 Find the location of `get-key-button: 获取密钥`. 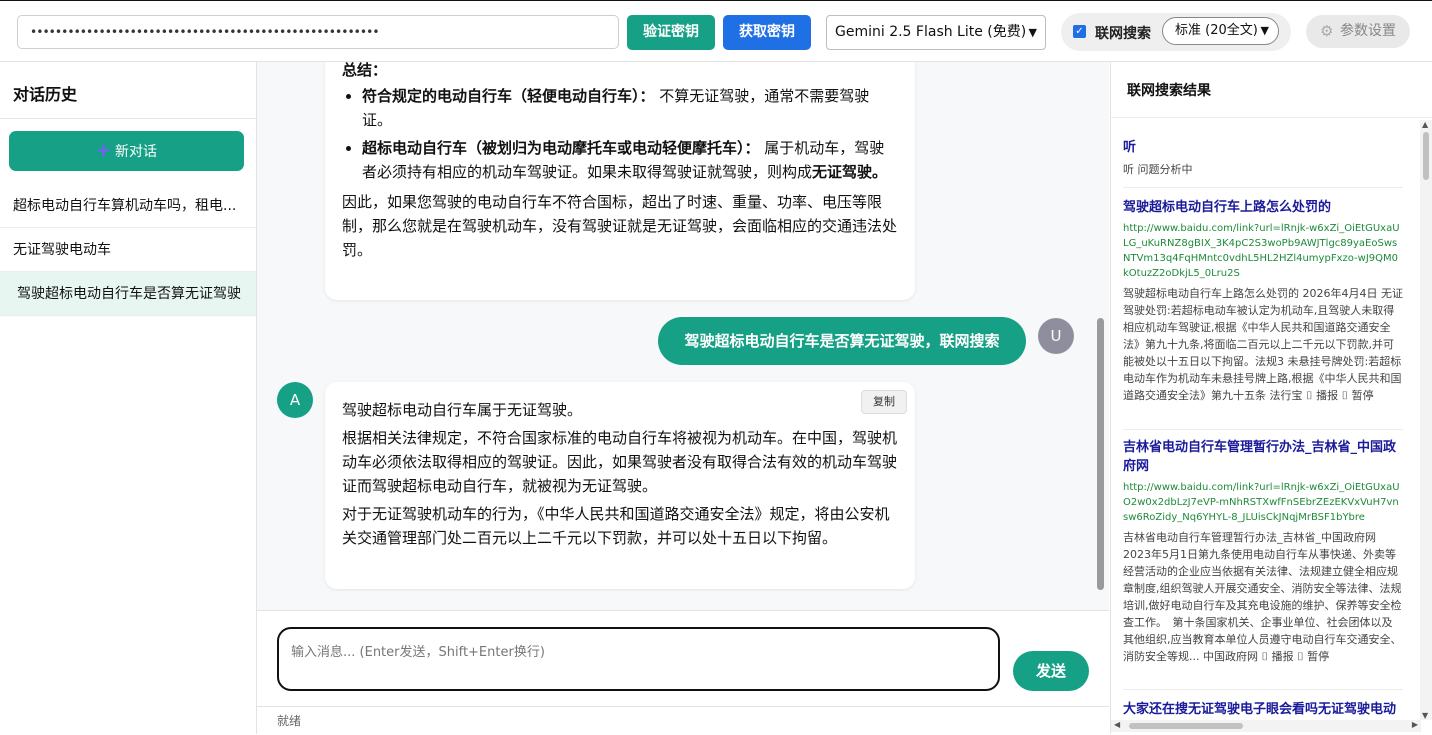

get-key-button: 获取密钥 is located at coordinates (767, 32).